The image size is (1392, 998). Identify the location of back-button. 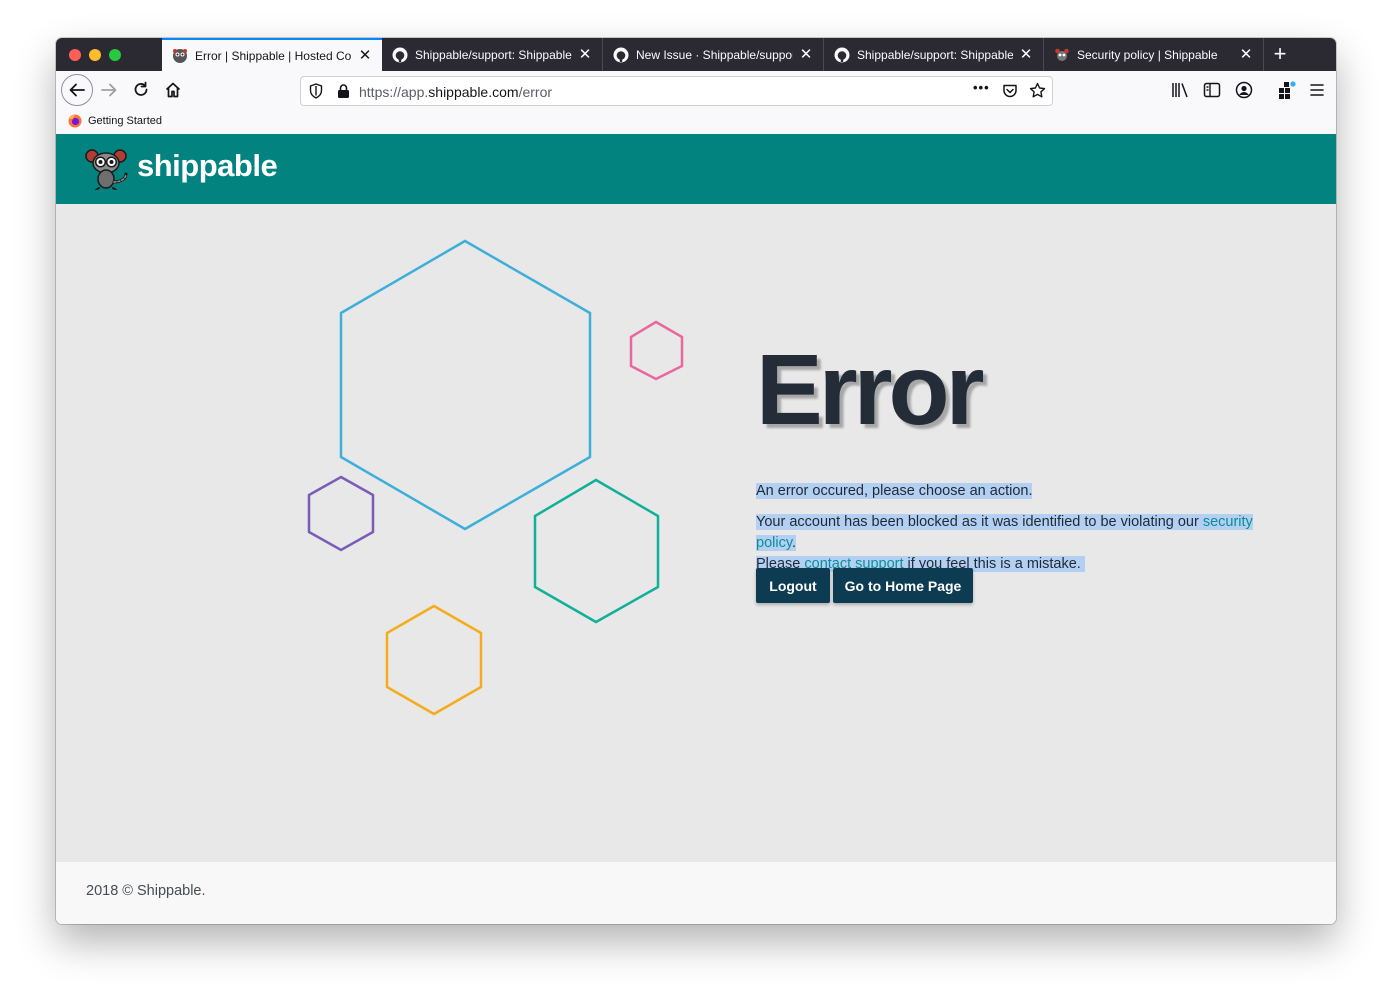
(77, 90).